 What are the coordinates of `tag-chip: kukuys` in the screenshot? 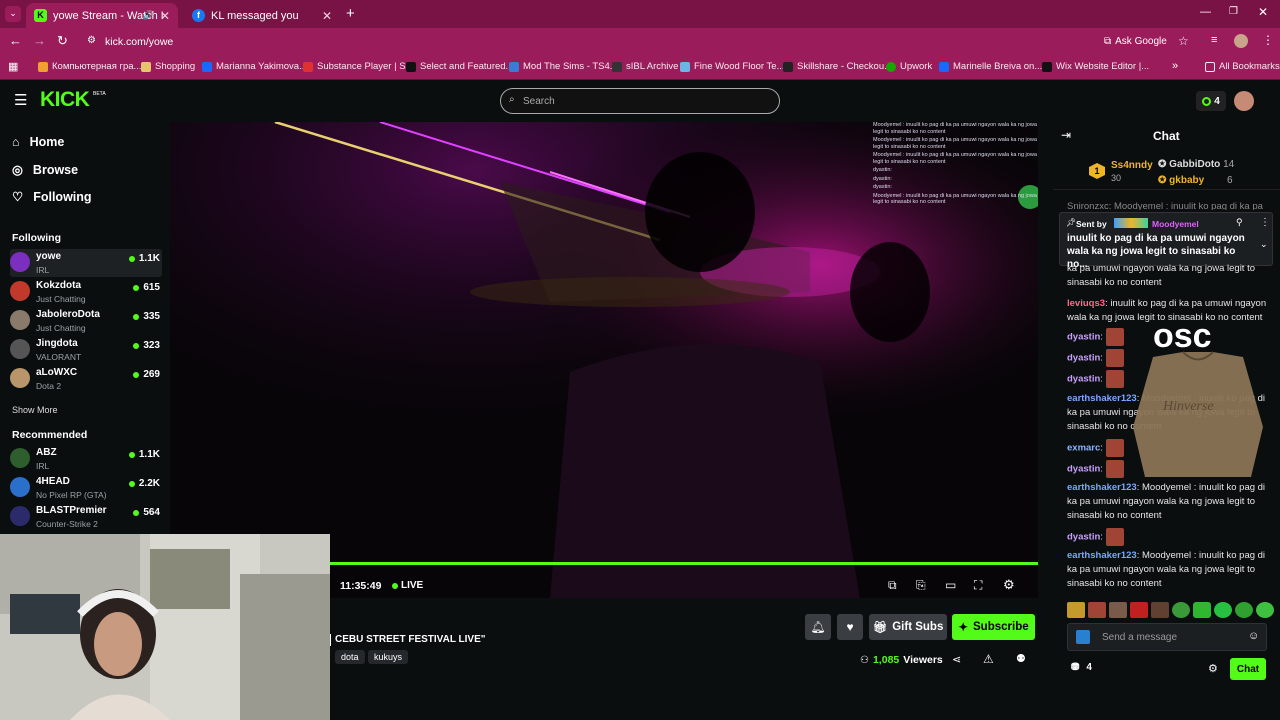 It's located at (388, 657).